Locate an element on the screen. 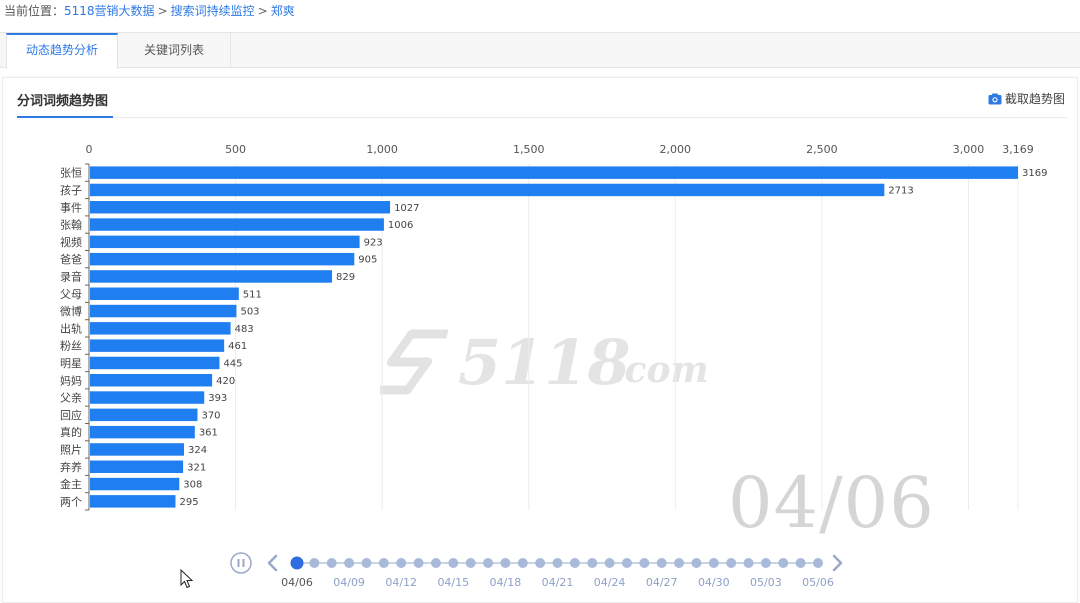 This screenshot has width=1080, height=603. y-category-label: 妈妈 is located at coordinates (71, 380).